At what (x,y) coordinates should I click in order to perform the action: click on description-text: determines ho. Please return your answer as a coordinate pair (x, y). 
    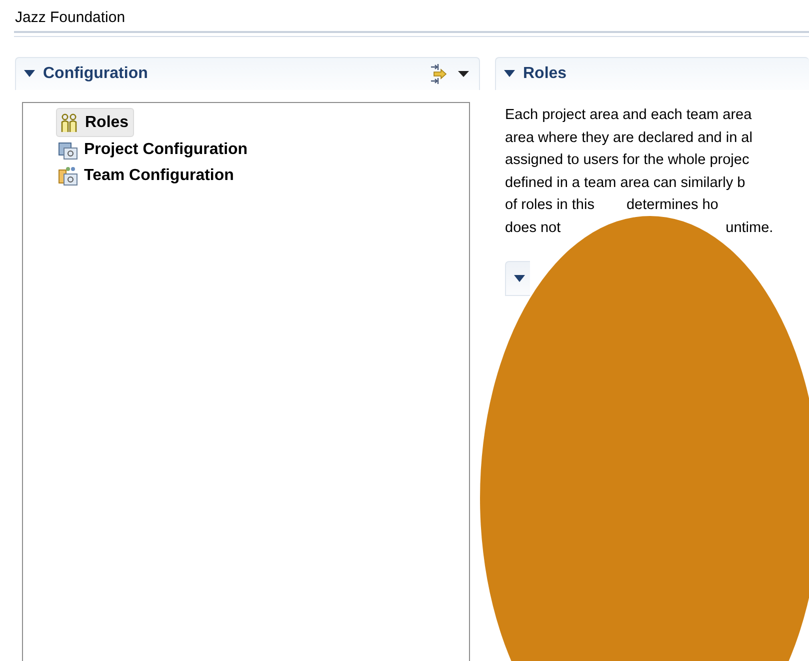
    Looking at the image, I should click on (672, 205).